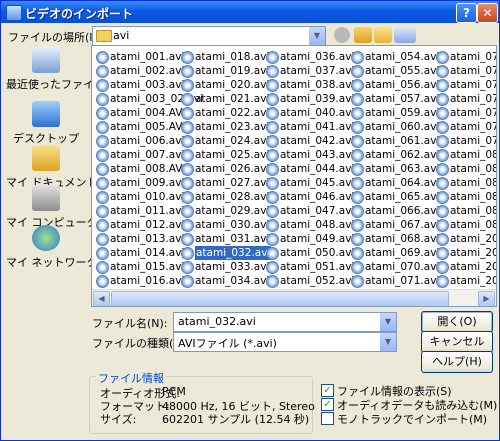 This screenshot has height=441, width=500. I want to click on horizontal-scrollbar: ◀ ▶, so click(294, 297).